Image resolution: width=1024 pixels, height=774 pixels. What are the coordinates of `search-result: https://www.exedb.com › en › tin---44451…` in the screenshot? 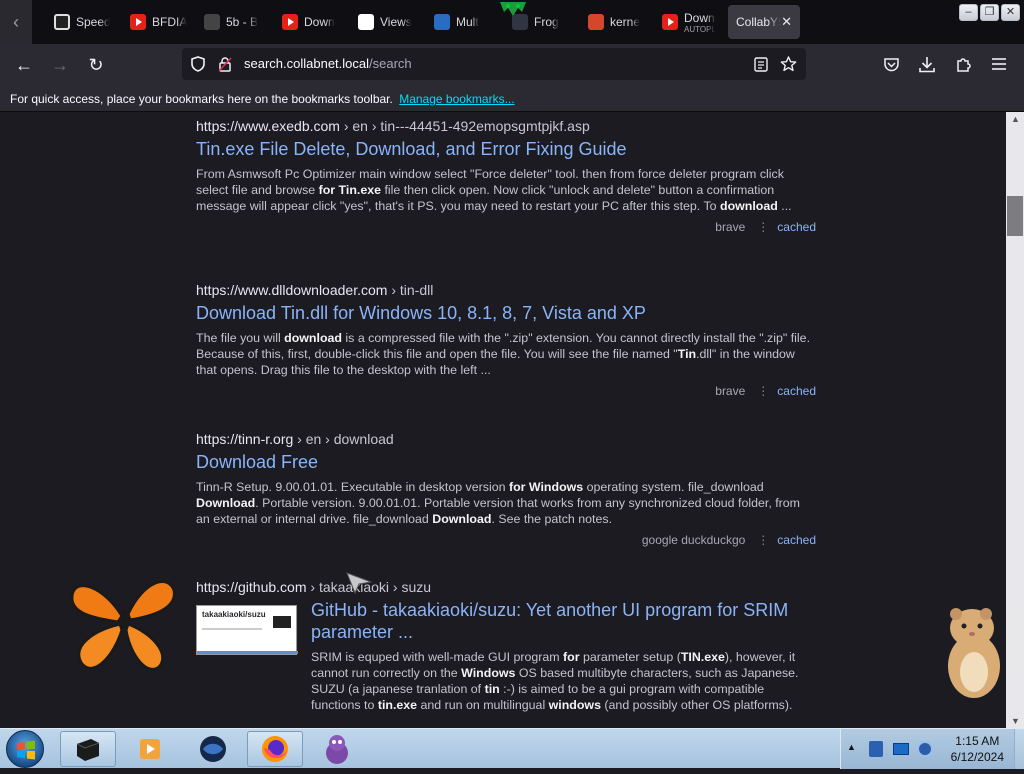 It's located at (506, 176).